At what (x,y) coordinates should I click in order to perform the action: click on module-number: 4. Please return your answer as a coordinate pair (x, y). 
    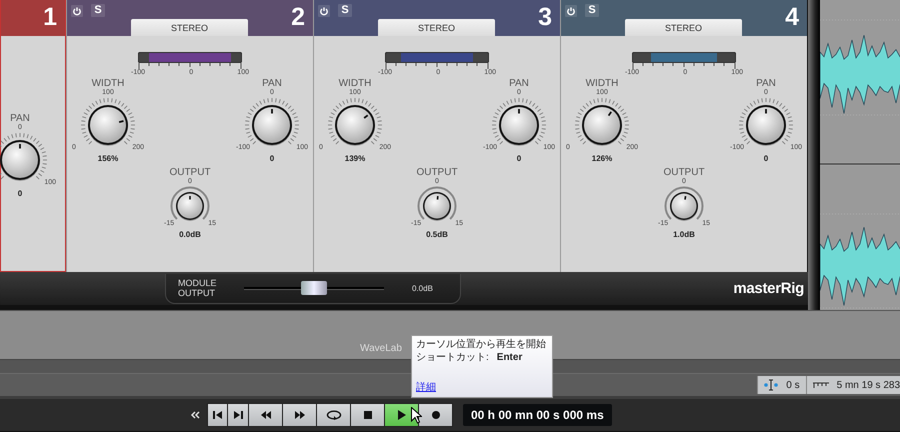
    Looking at the image, I should click on (792, 17).